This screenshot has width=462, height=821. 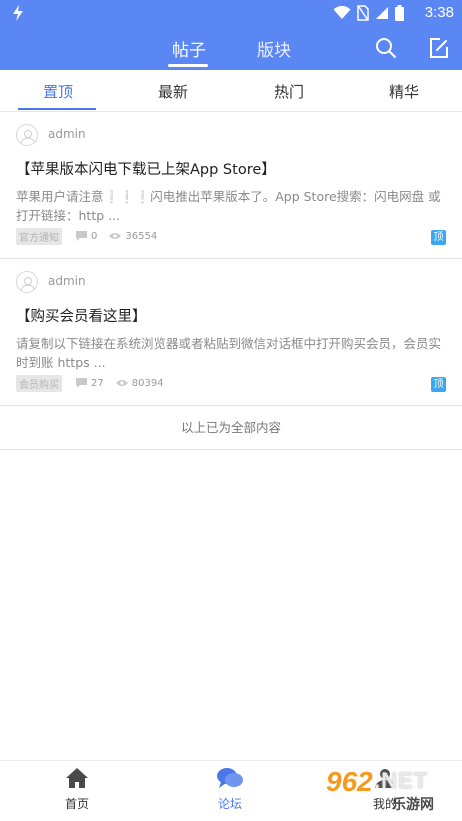 I want to click on top-header: 帖子 版块, so click(x=231, y=48).